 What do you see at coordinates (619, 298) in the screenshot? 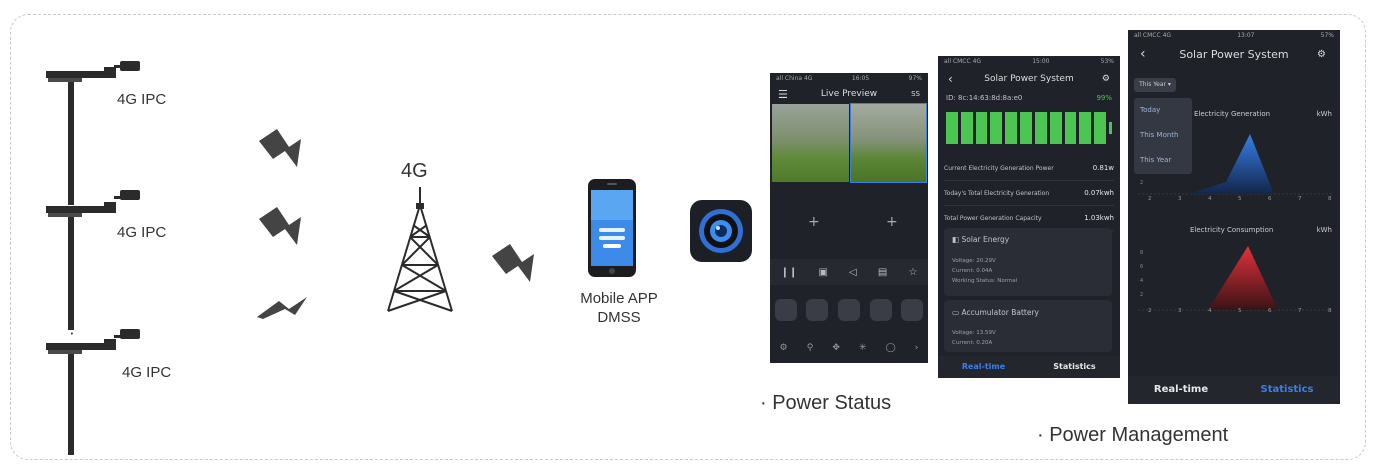
I see `app-label-line1: Mobile APP` at bounding box center [619, 298].